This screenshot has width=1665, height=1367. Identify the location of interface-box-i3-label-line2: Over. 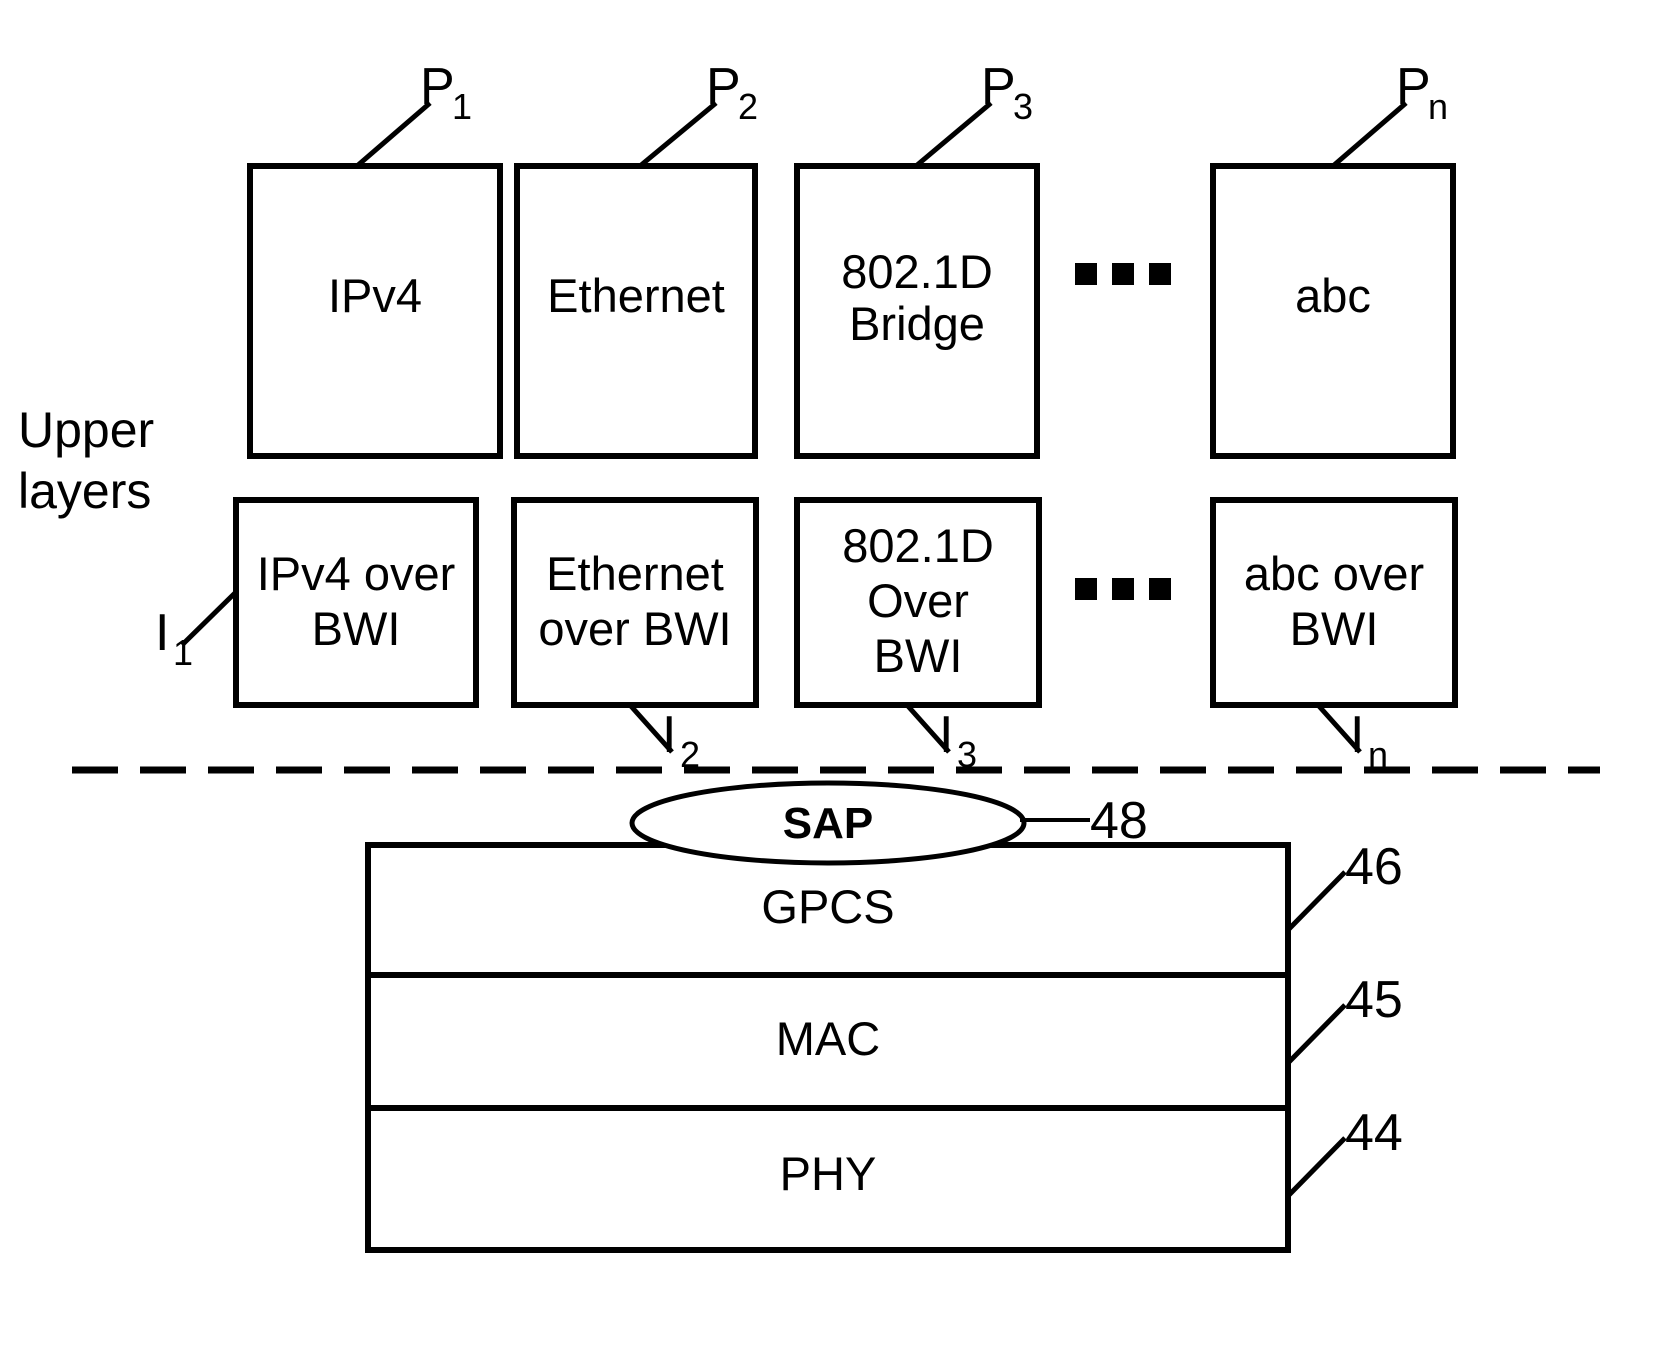
(918, 600).